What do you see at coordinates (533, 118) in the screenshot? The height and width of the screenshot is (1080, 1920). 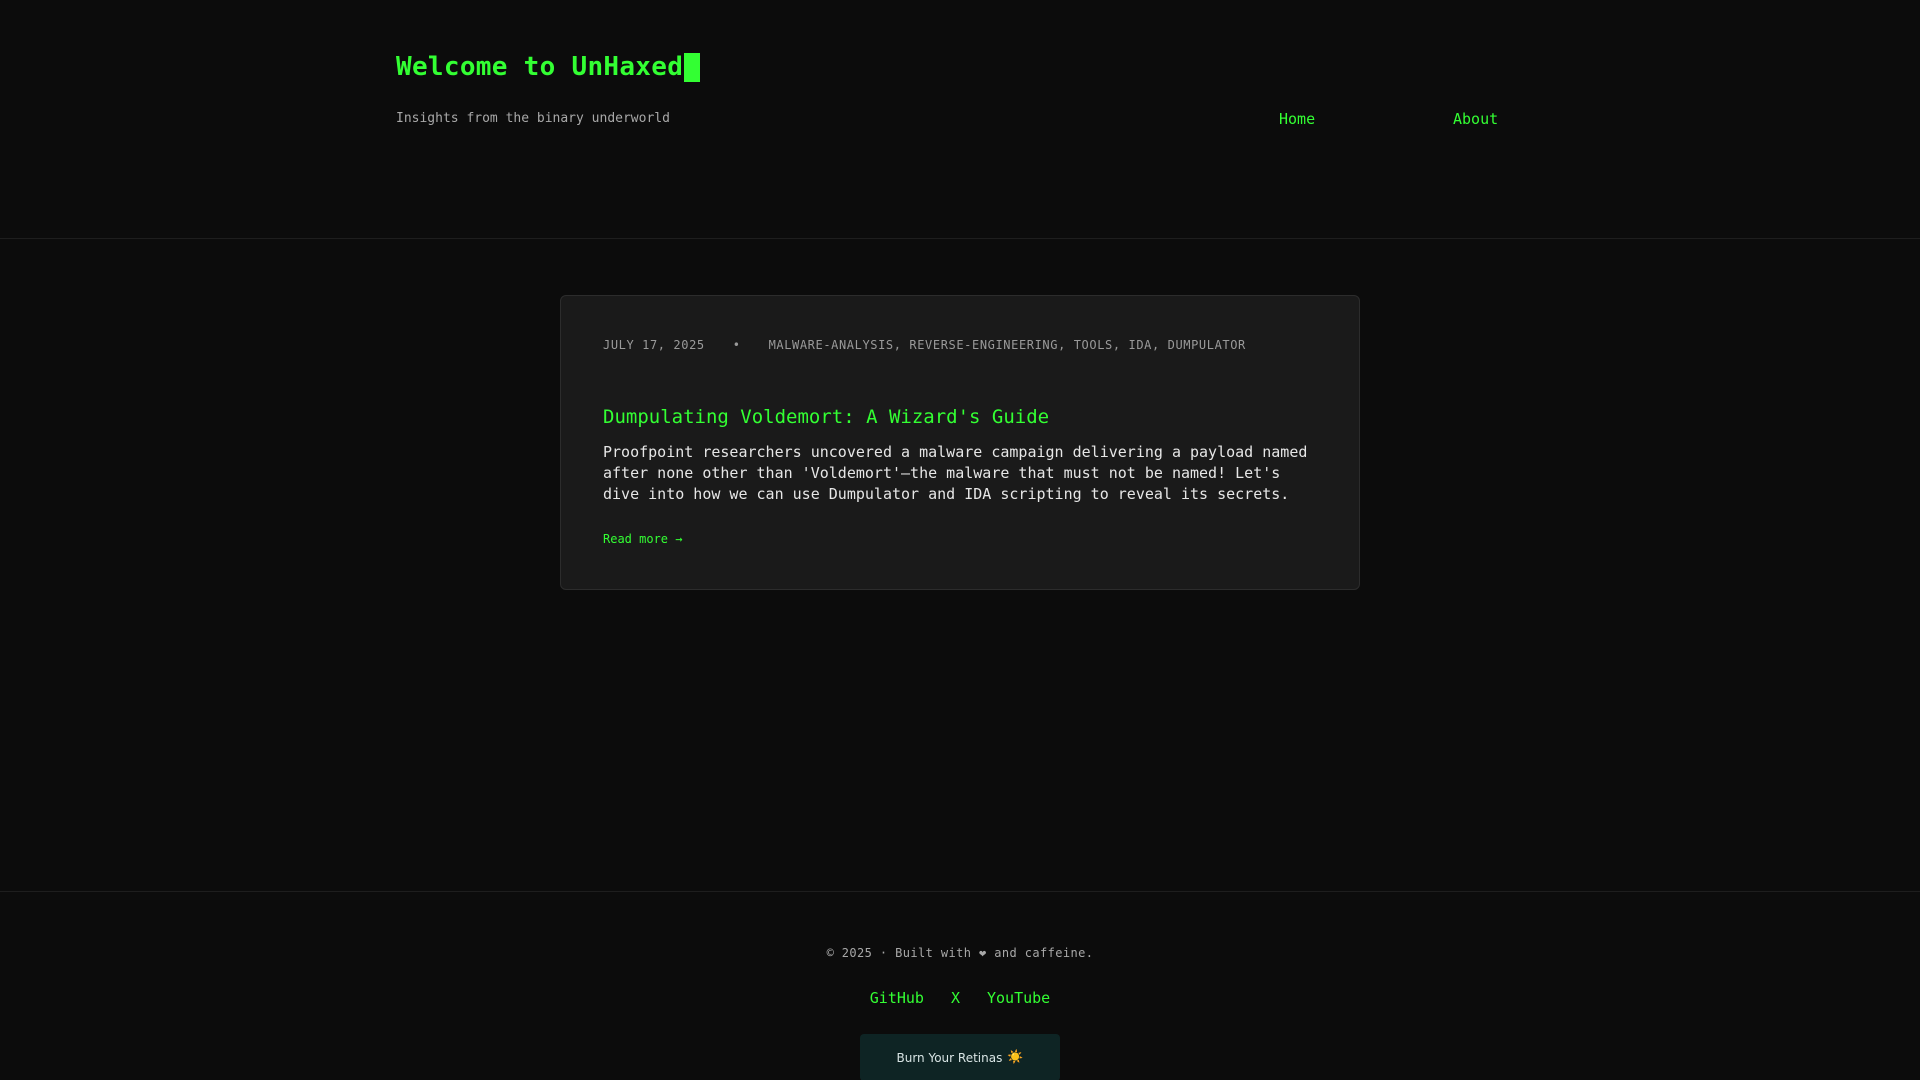 I see `site-tagline: Insights from the binary underworld` at bounding box center [533, 118].